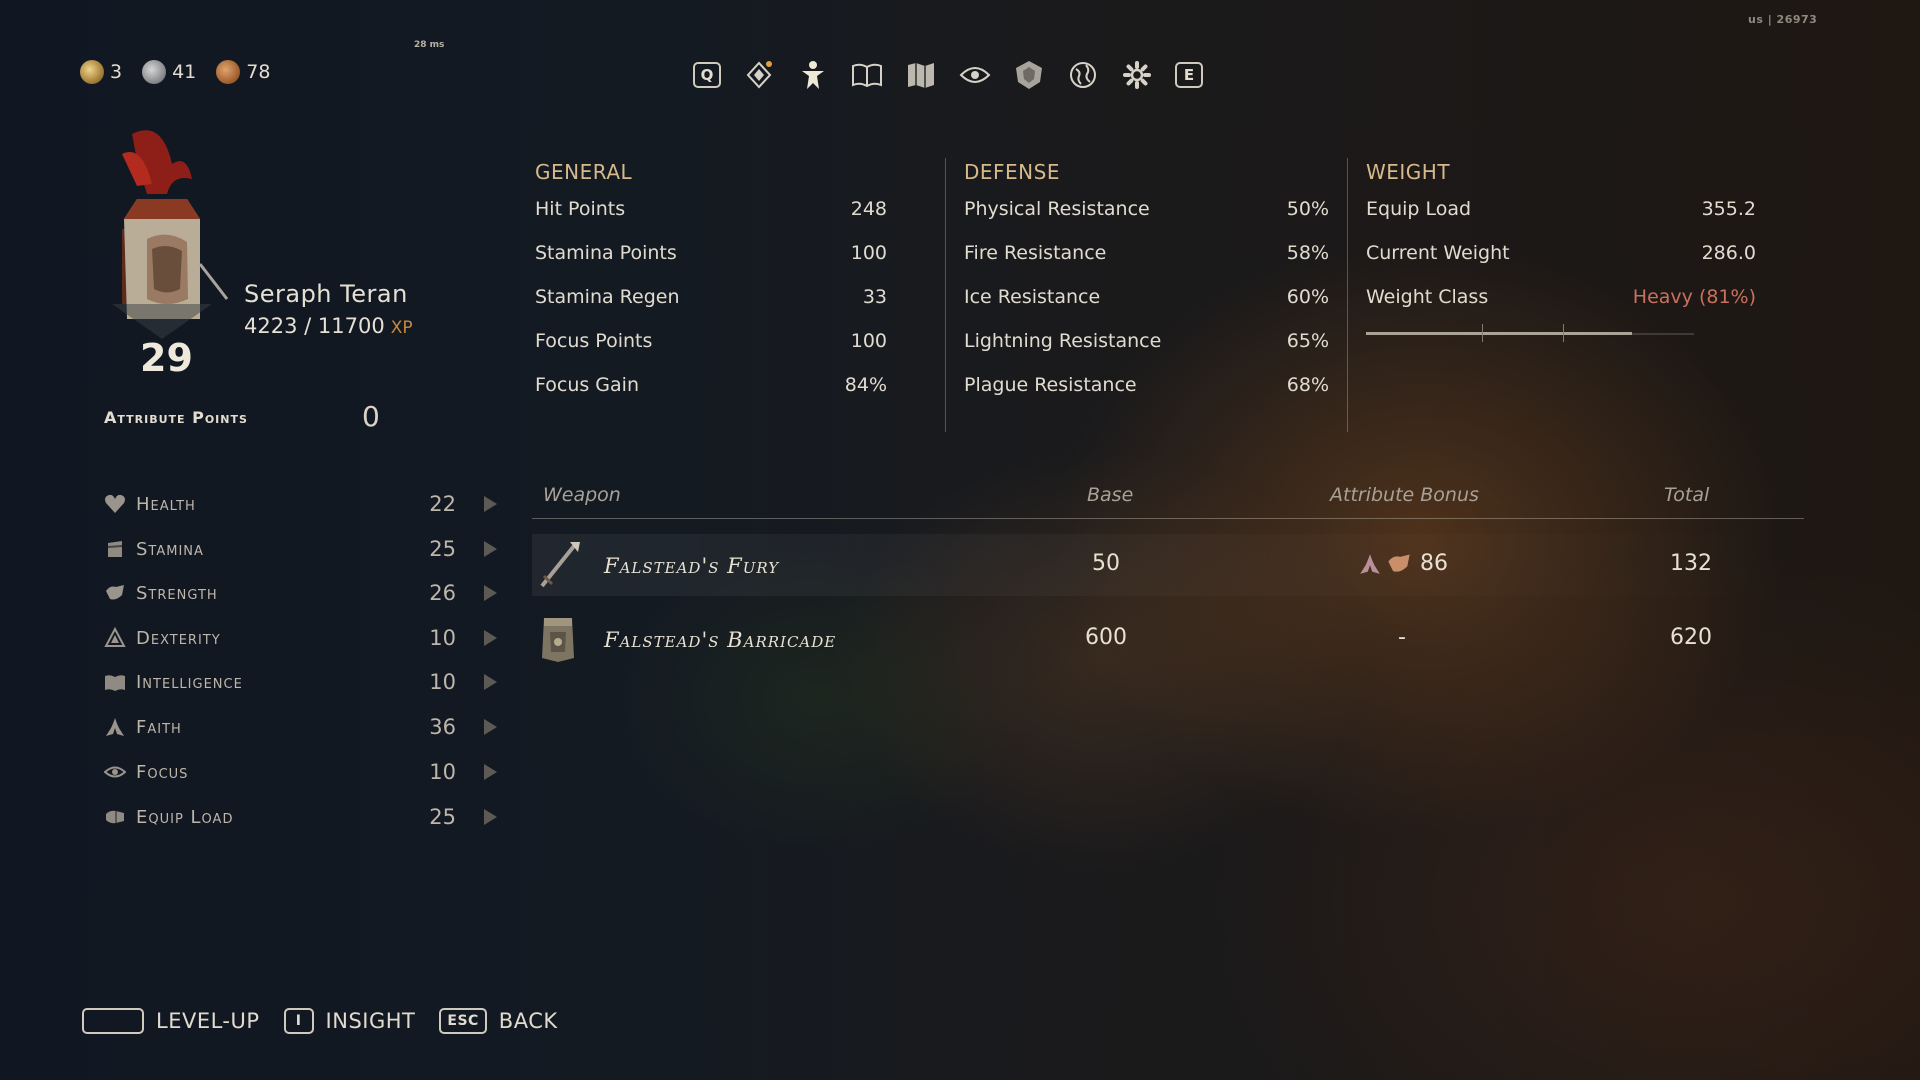 This screenshot has height=1080, width=1920. I want to click on general-title: GENERAL, so click(584, 172).